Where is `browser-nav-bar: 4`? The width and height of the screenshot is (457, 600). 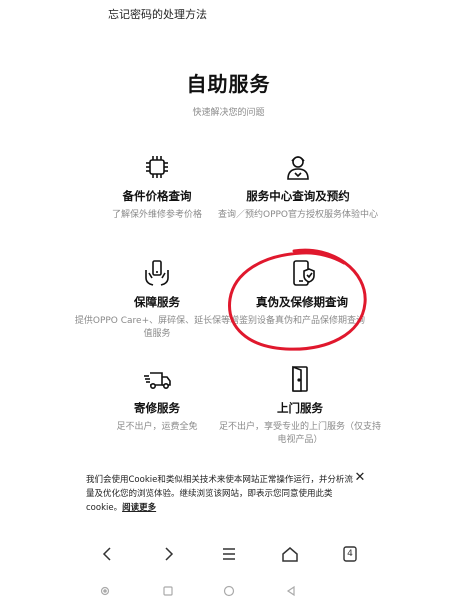
browser-nav-bar: 4 is located at coordinates (228, 554).